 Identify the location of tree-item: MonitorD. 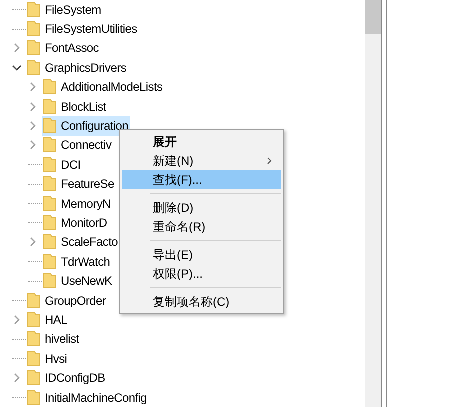
(76, 223).